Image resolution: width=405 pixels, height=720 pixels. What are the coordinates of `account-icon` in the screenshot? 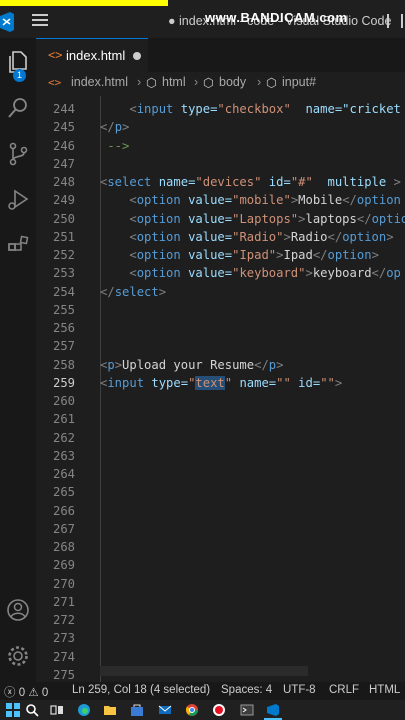 It's located at (18, 610).